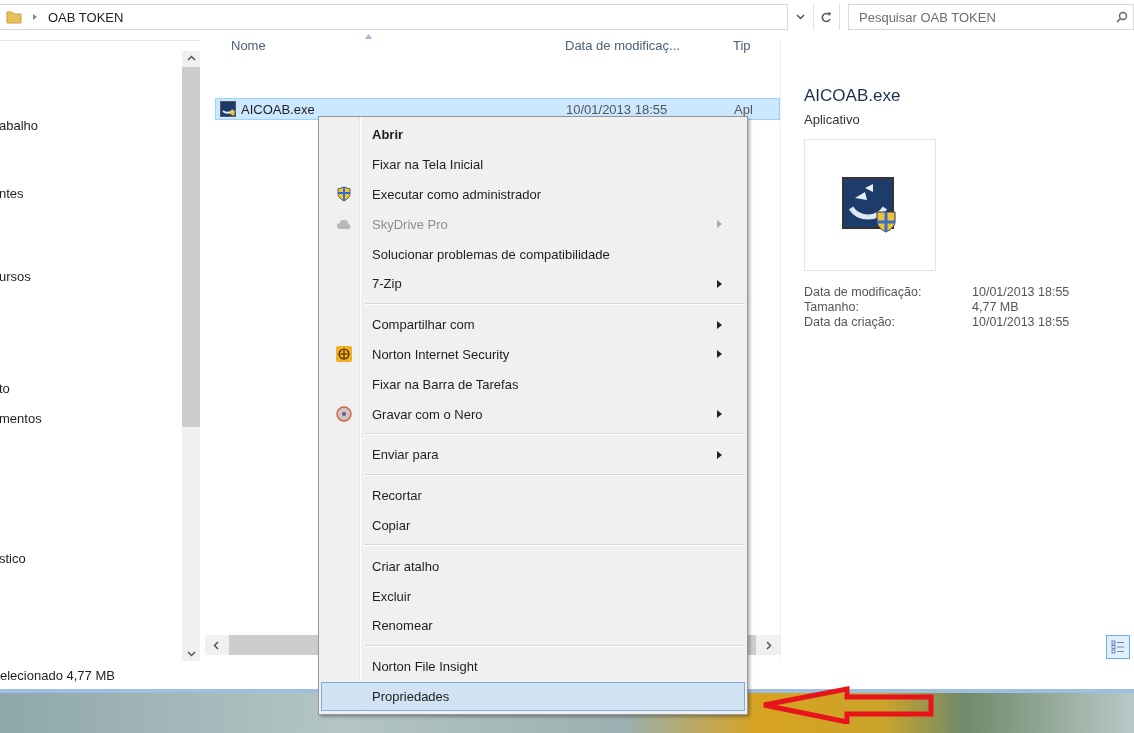 The width and height of the screenshot is (1134, 733). Describe the element at coordinates (21, 419) in the screenshot. I see `nav-item: mentos` at that location.